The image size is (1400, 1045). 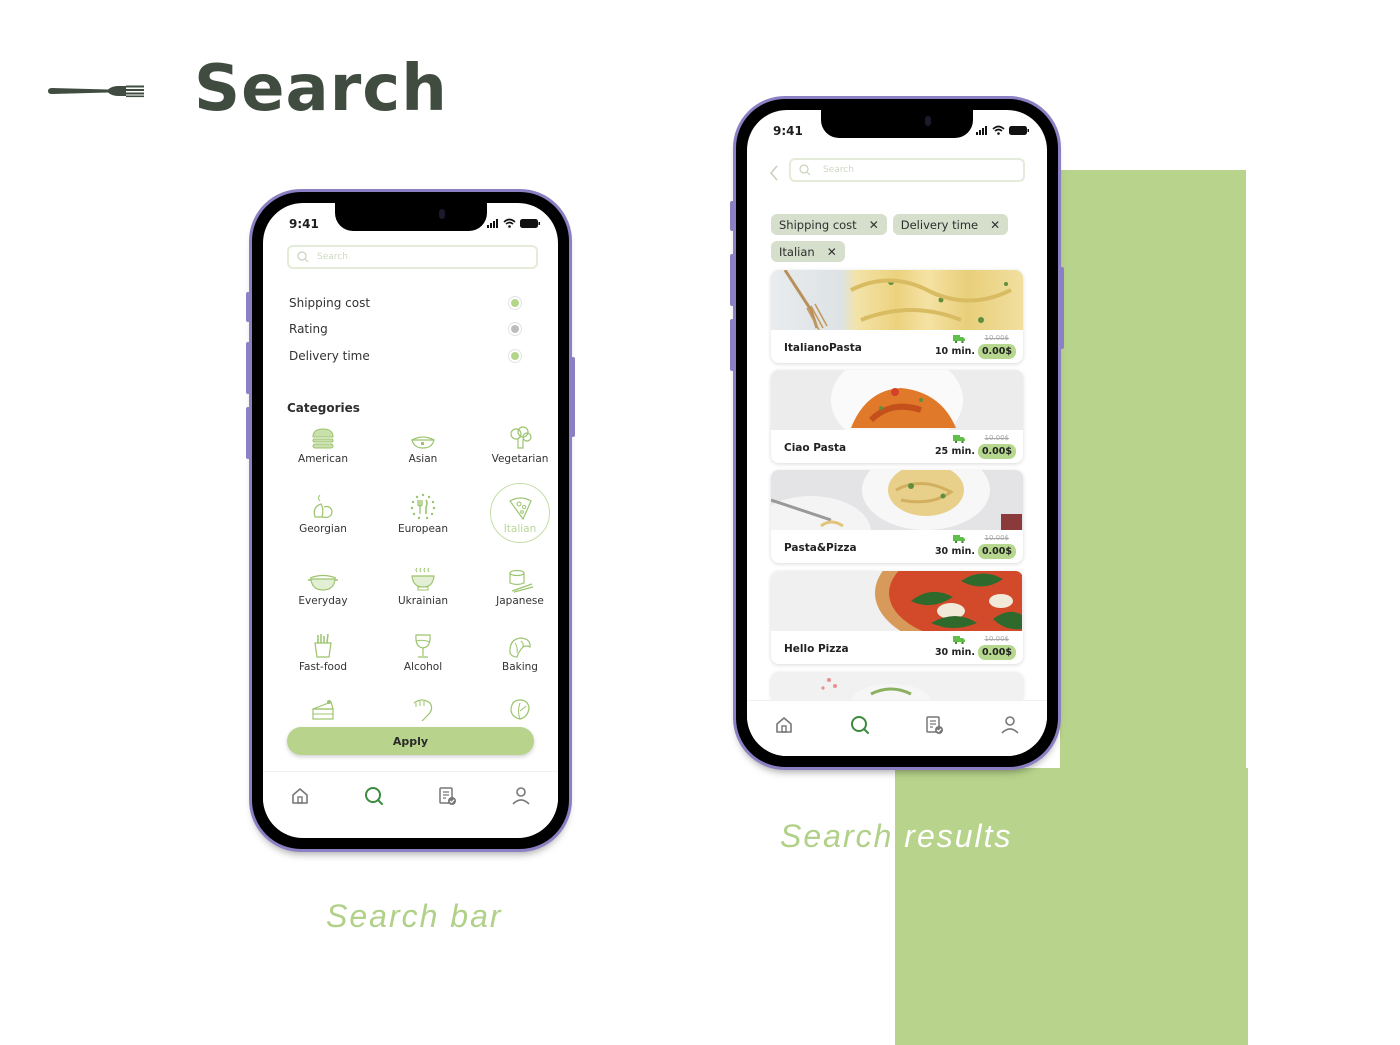 I want to click on category-label: Ukrainian, so click(x=423, y=601).